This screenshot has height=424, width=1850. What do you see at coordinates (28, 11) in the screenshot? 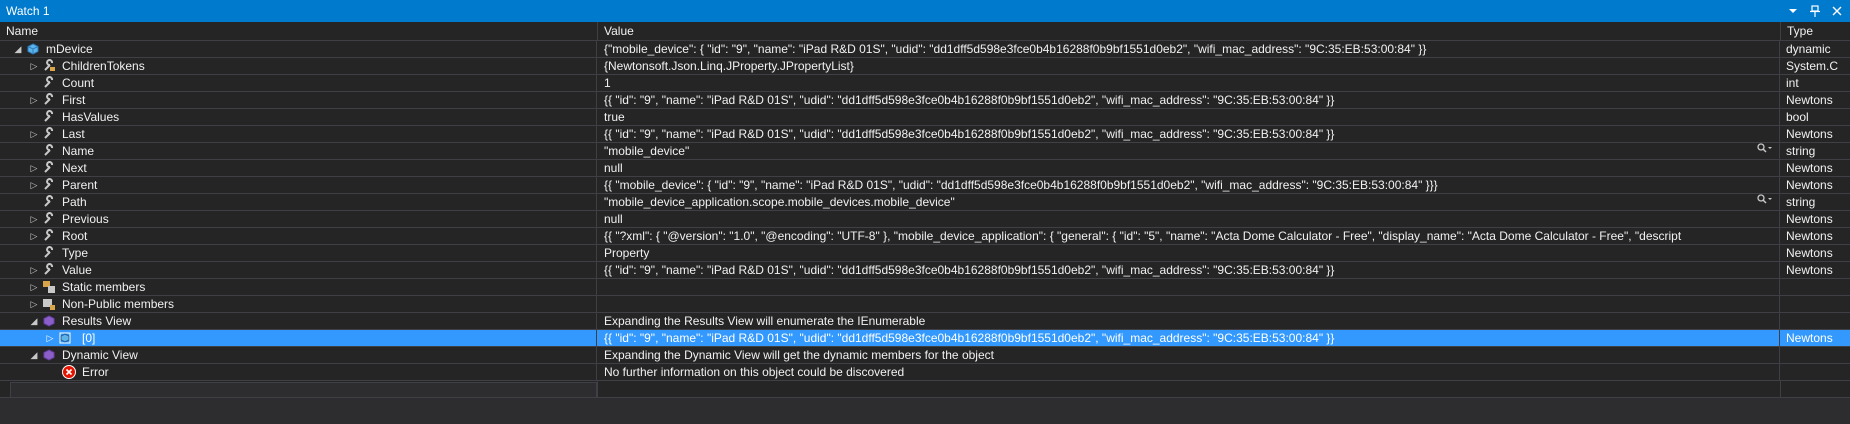
I see `window-title: Watch 1` at bounding box center [28, 11].